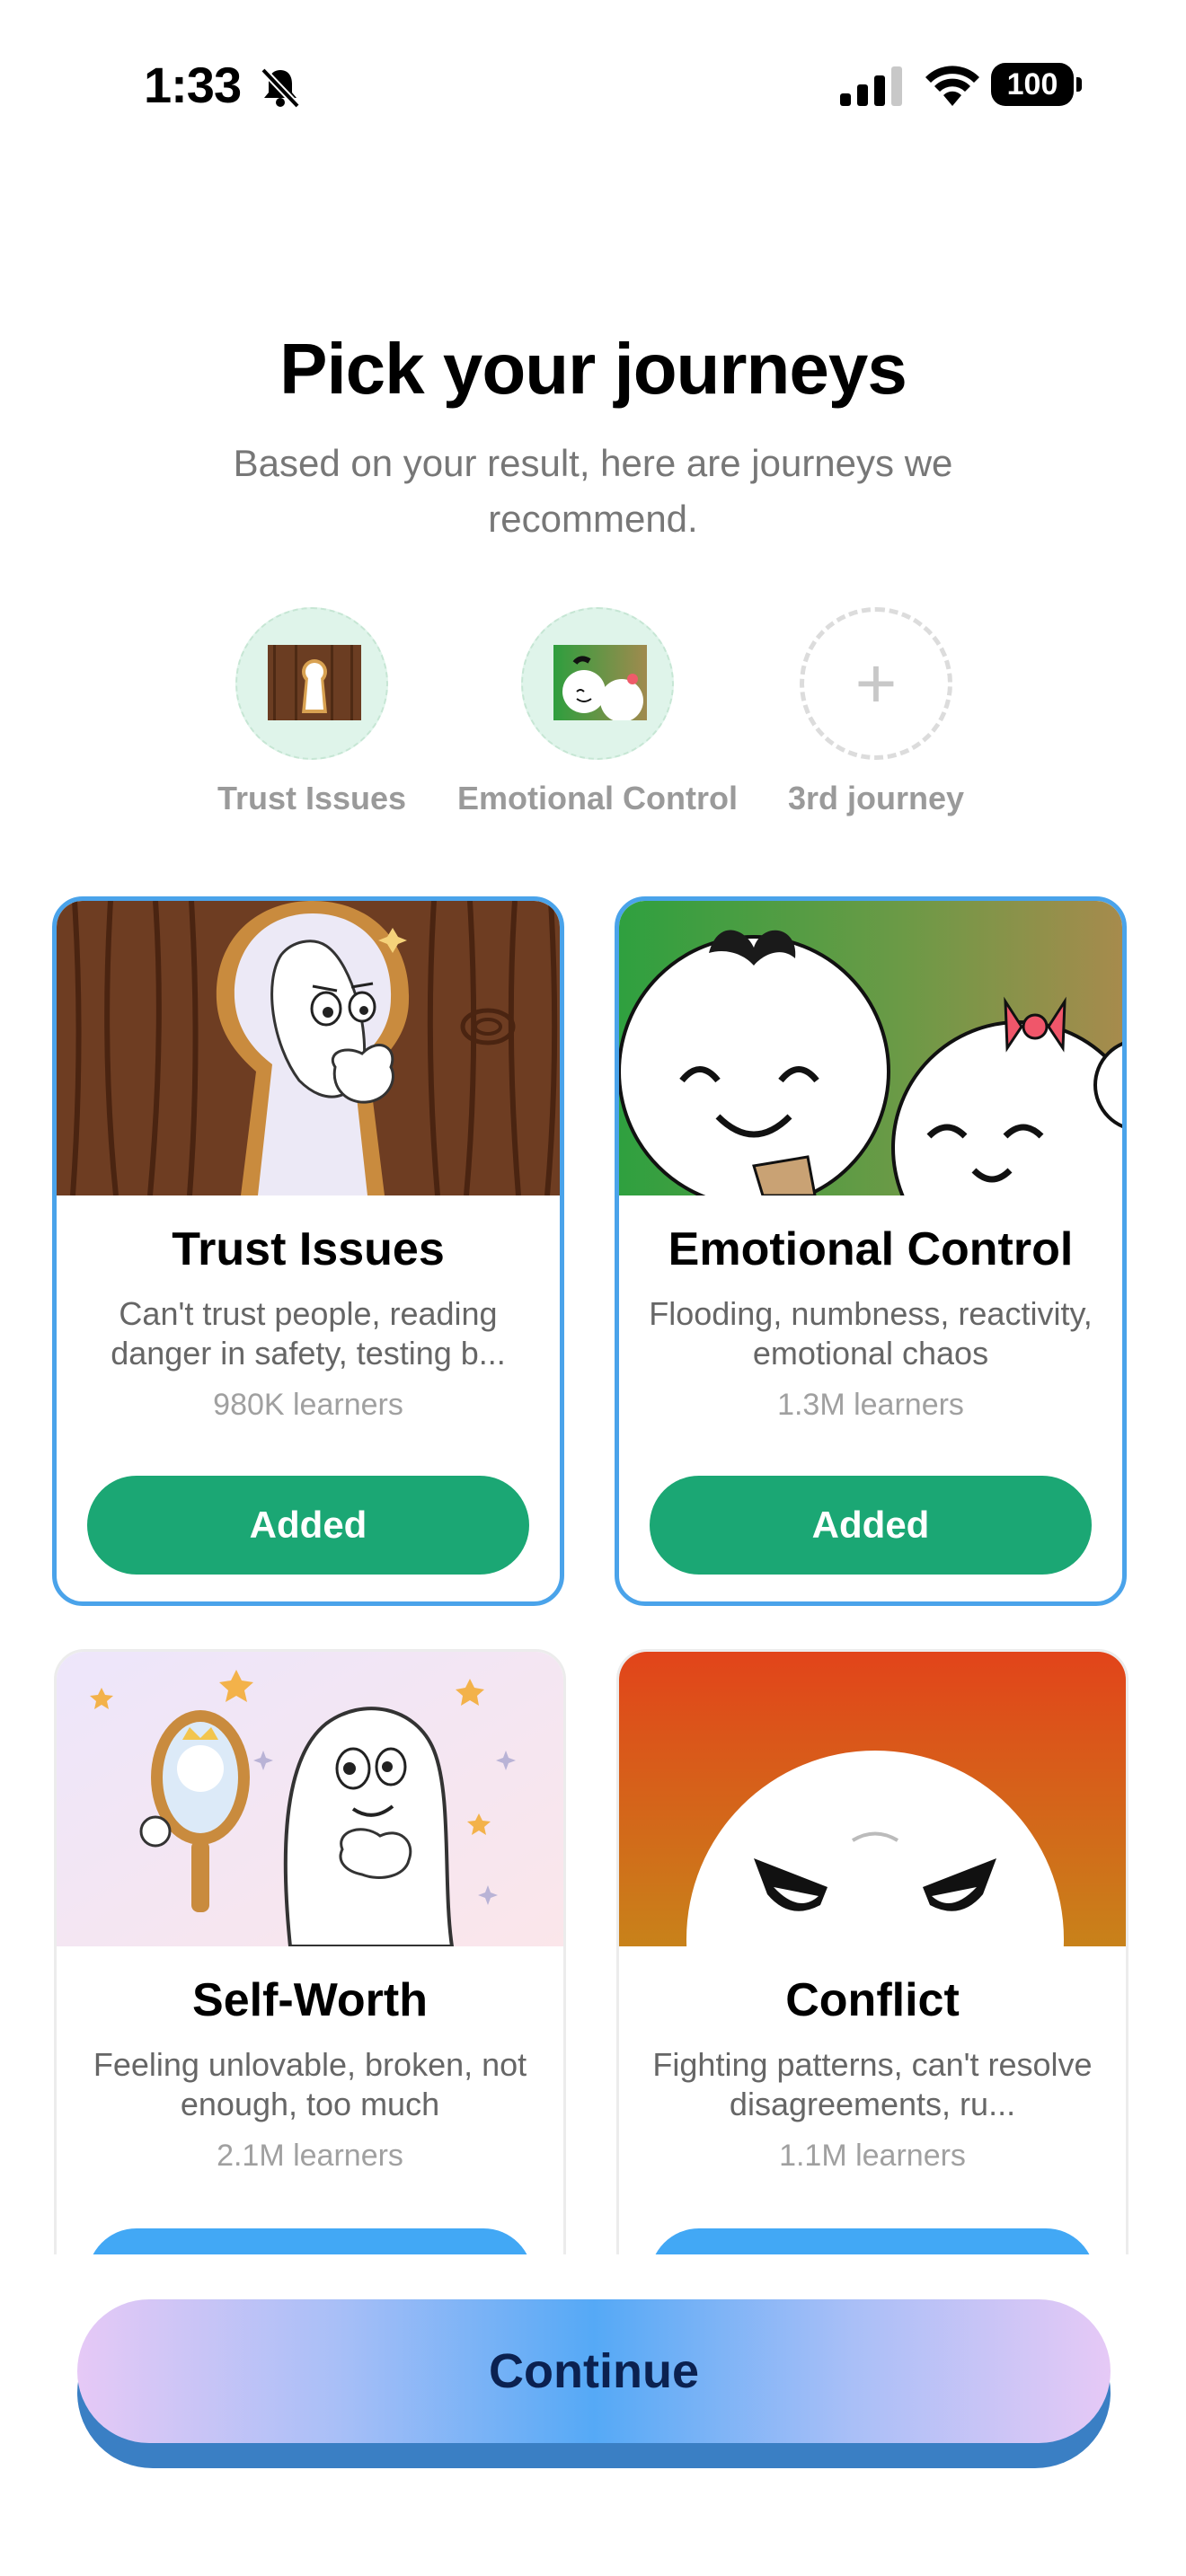 This screenshot has height=2576, width=1186. What do you see at coordinates (876, 798) in the screenshot?
I see `journey-slot-label: 3rd journey` at bounding box center [876, 798].